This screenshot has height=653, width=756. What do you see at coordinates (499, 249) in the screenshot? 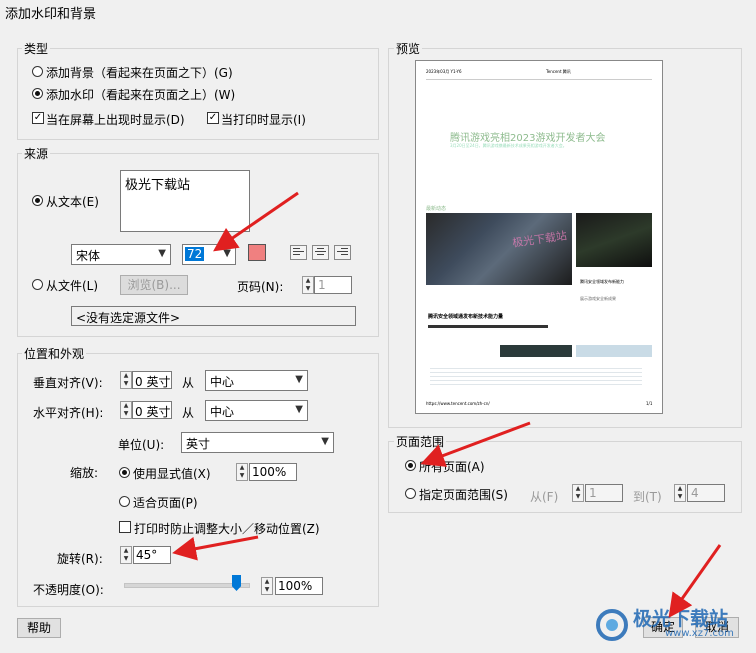
I see `preview-photo-main` at bounding box center [499, 249].